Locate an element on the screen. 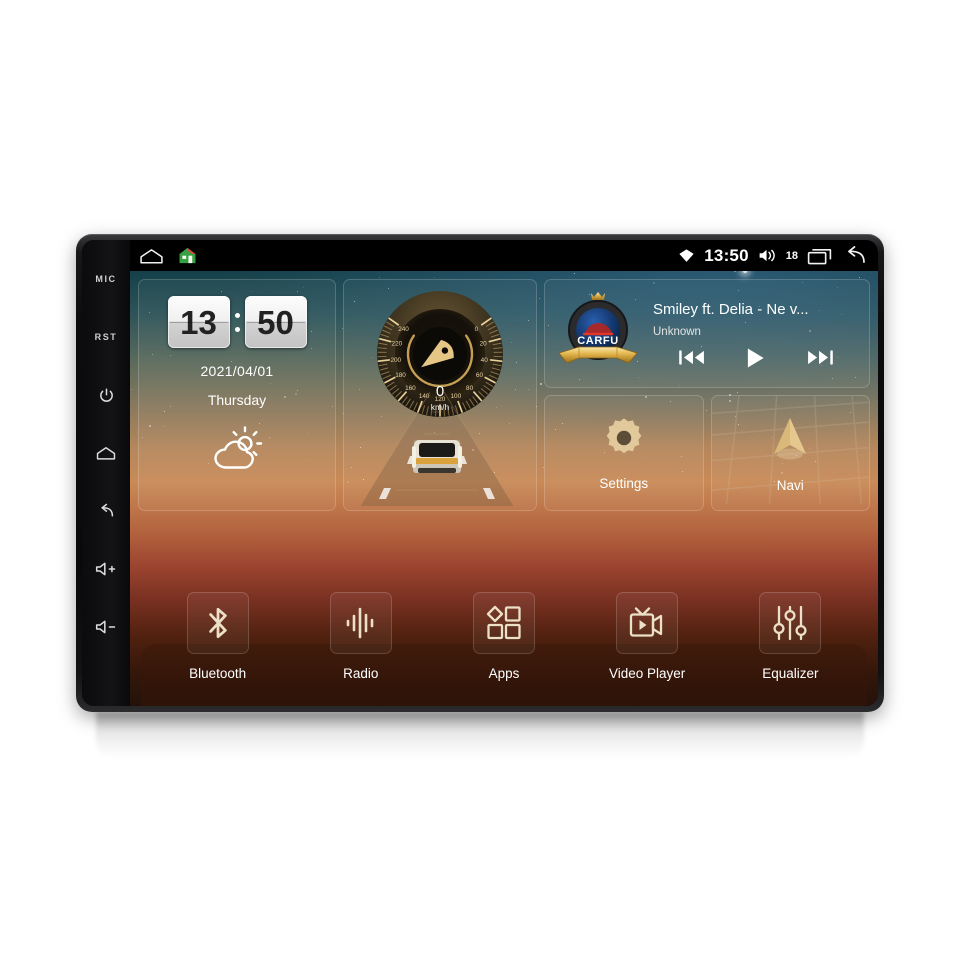 The width and height of the screenshot is (960, 960). hardware-key-mic-label: MIC is located at coordinates (106, 279).